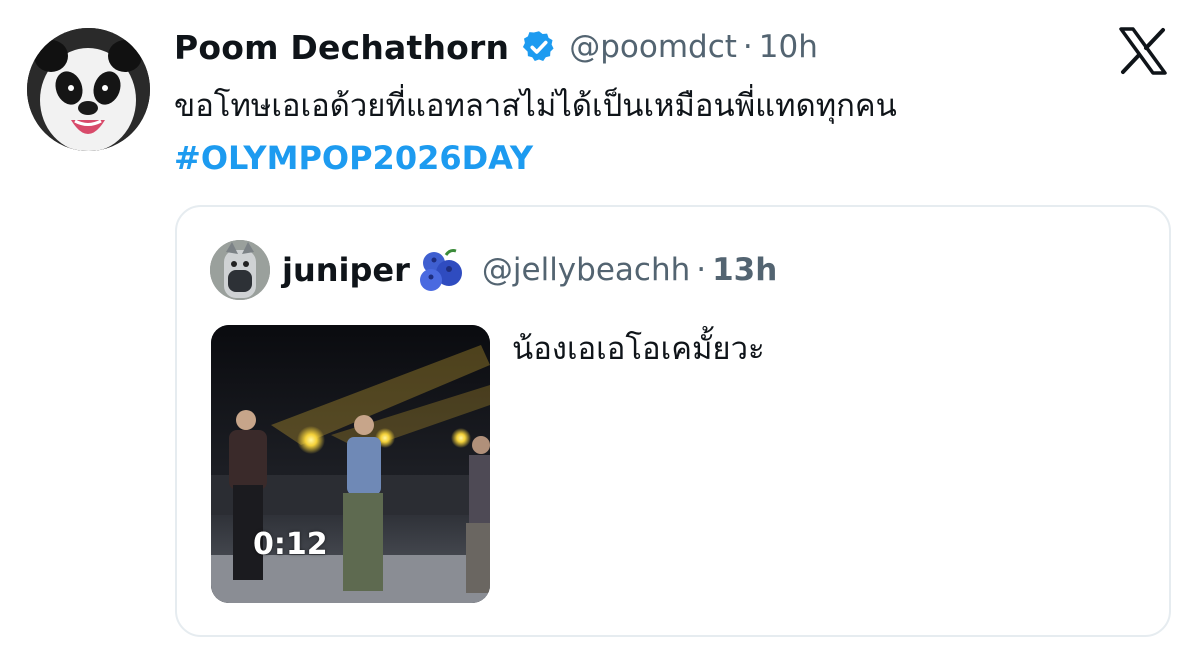 The width and height of the screenshot is (1200, 656). Describe the element at coordinates (788, 47) in the screenshot. I see `tweet-time: 10h` at that location.